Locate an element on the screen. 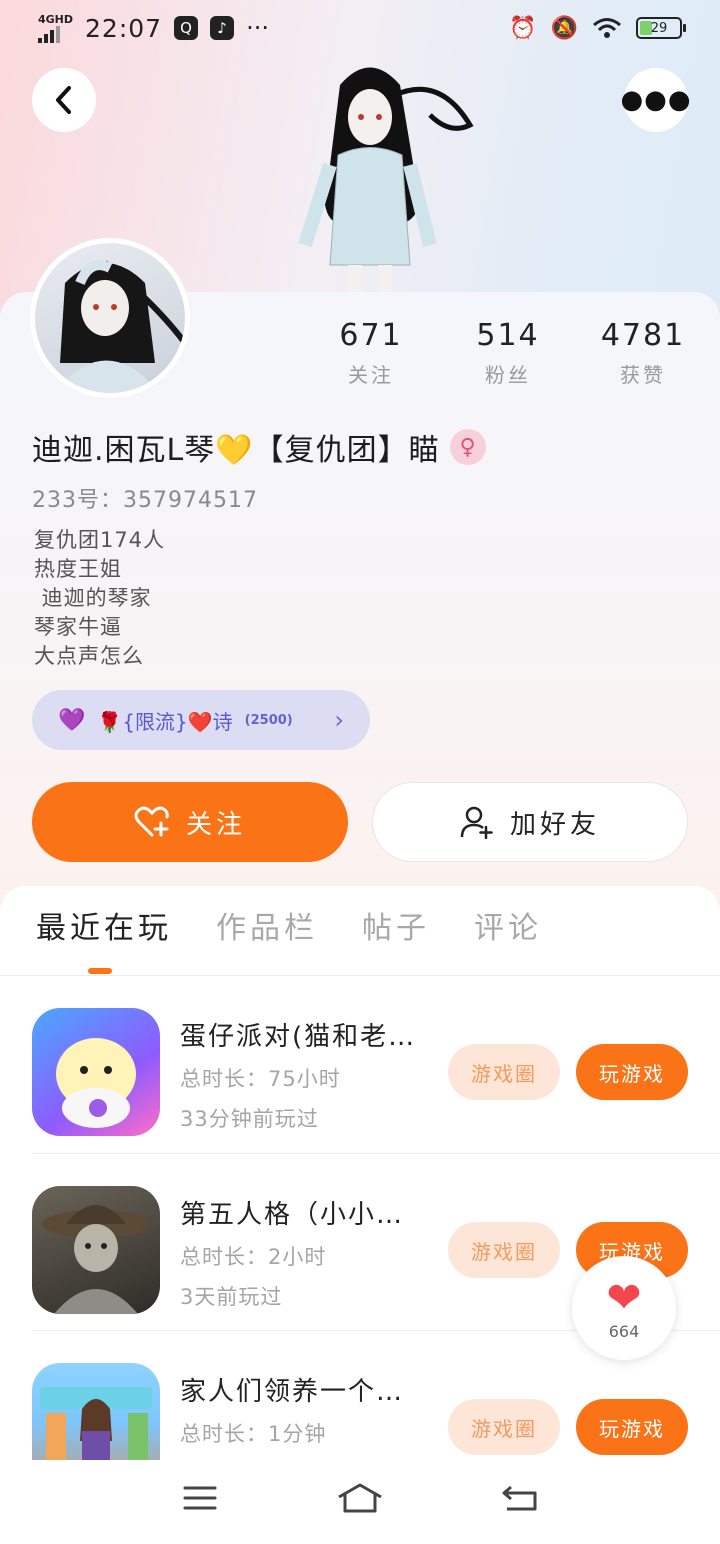  stat-fans-label: 粉丝 is located at coordinates (508, 375).